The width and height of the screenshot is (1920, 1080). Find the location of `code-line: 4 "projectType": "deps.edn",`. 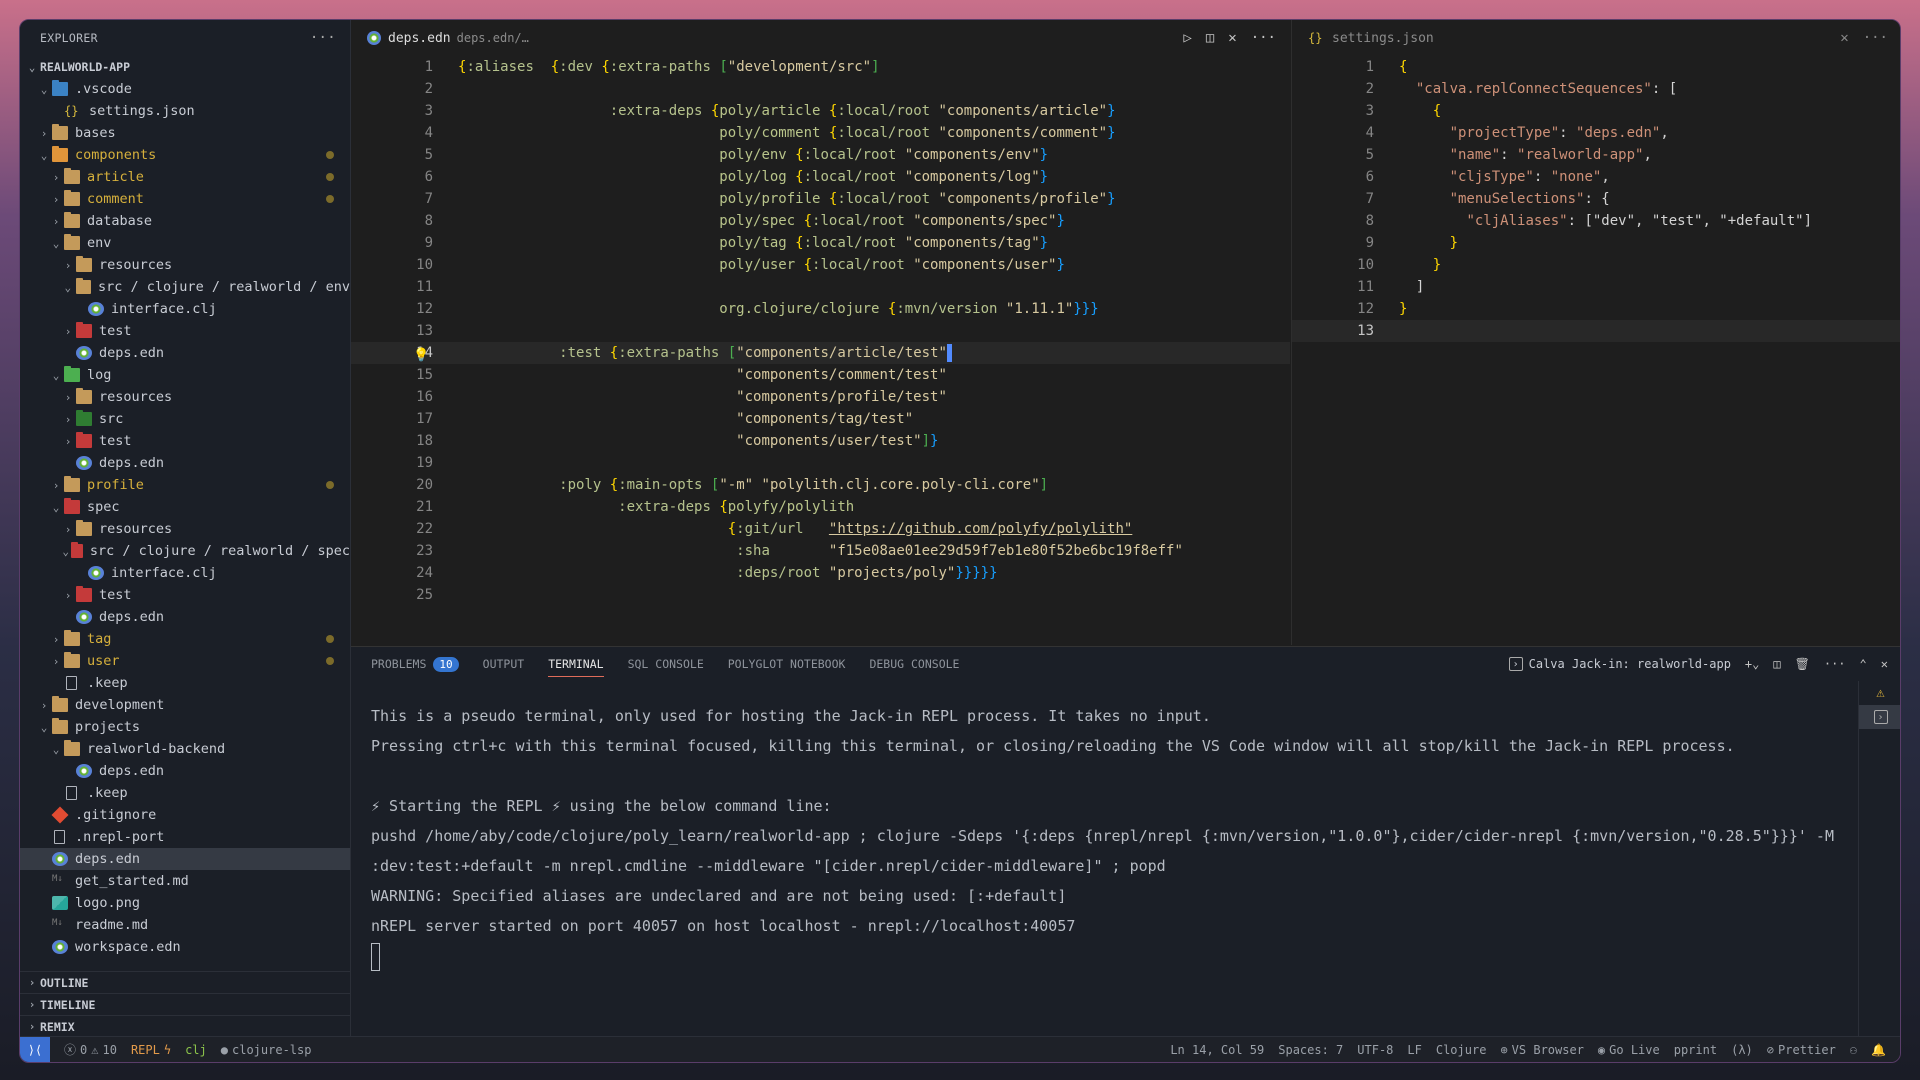

code-line: 4 "projectType": "deps.edn", is located at coordinates (1596, 133).